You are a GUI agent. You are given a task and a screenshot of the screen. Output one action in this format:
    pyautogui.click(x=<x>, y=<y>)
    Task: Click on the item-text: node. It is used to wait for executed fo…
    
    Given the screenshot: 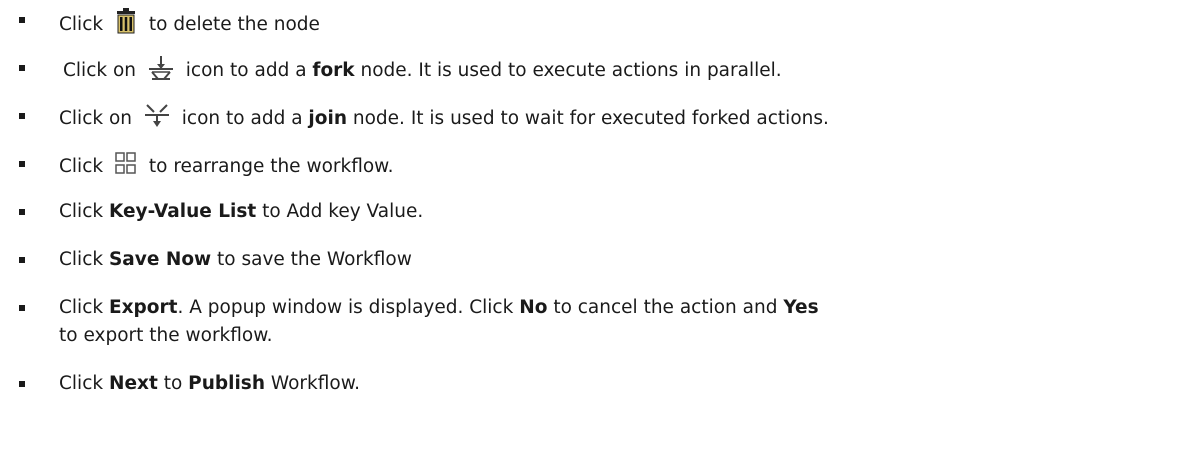 What is the action you would take?
    pyautogui.click(x=590, y=118)
    